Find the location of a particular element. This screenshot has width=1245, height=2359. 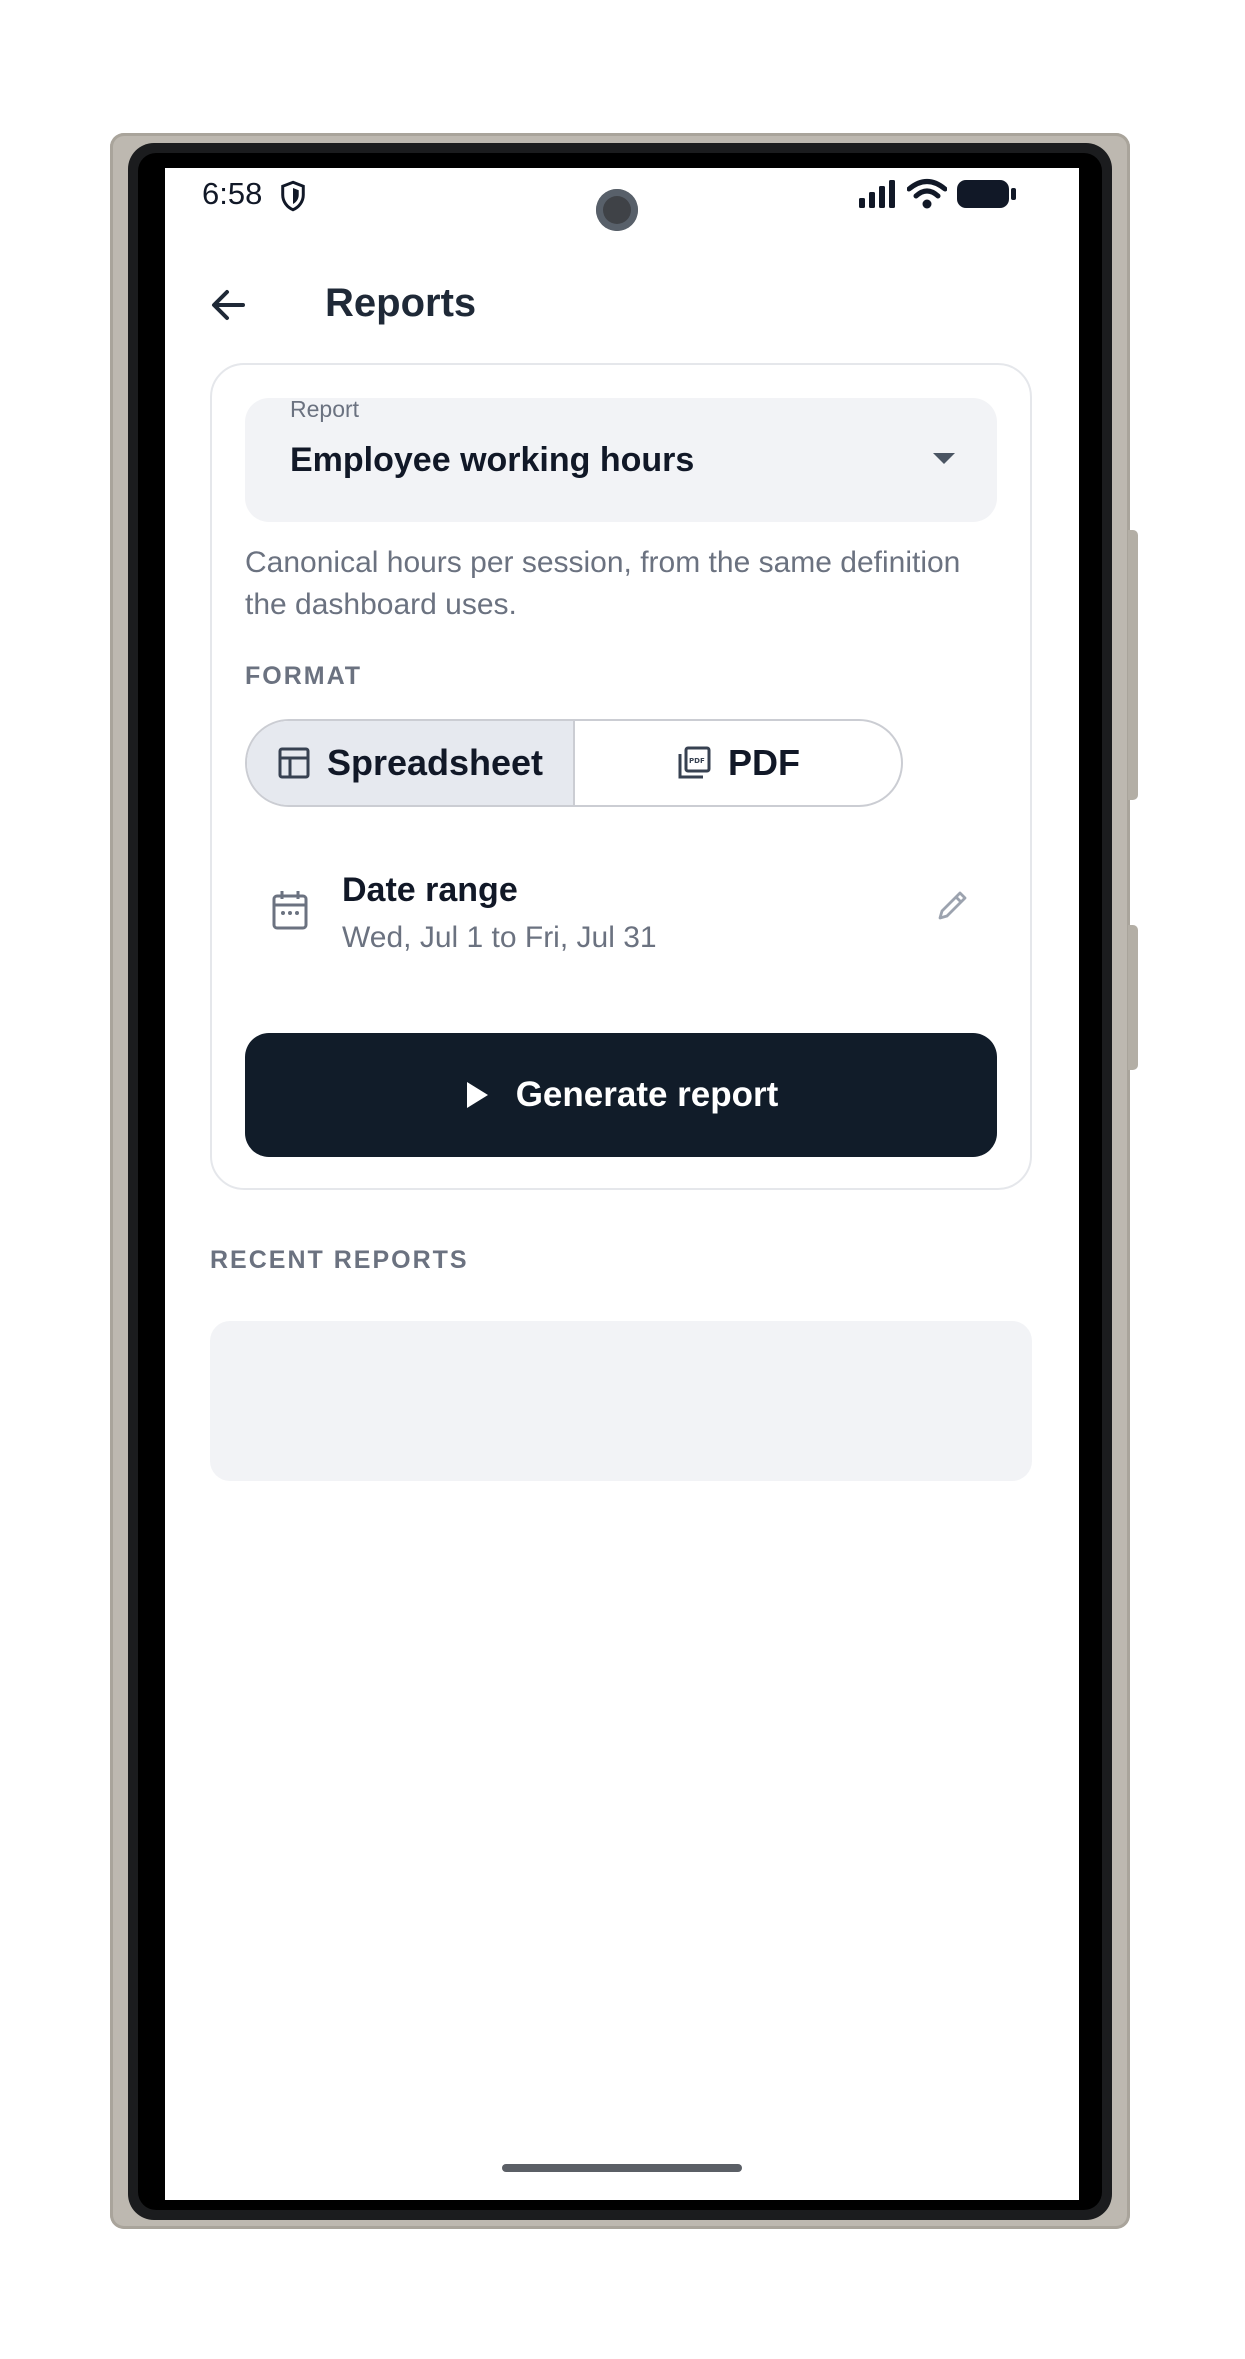

format-option-spreadsheet: Spreadsheet is located at coordinates (411, 763).